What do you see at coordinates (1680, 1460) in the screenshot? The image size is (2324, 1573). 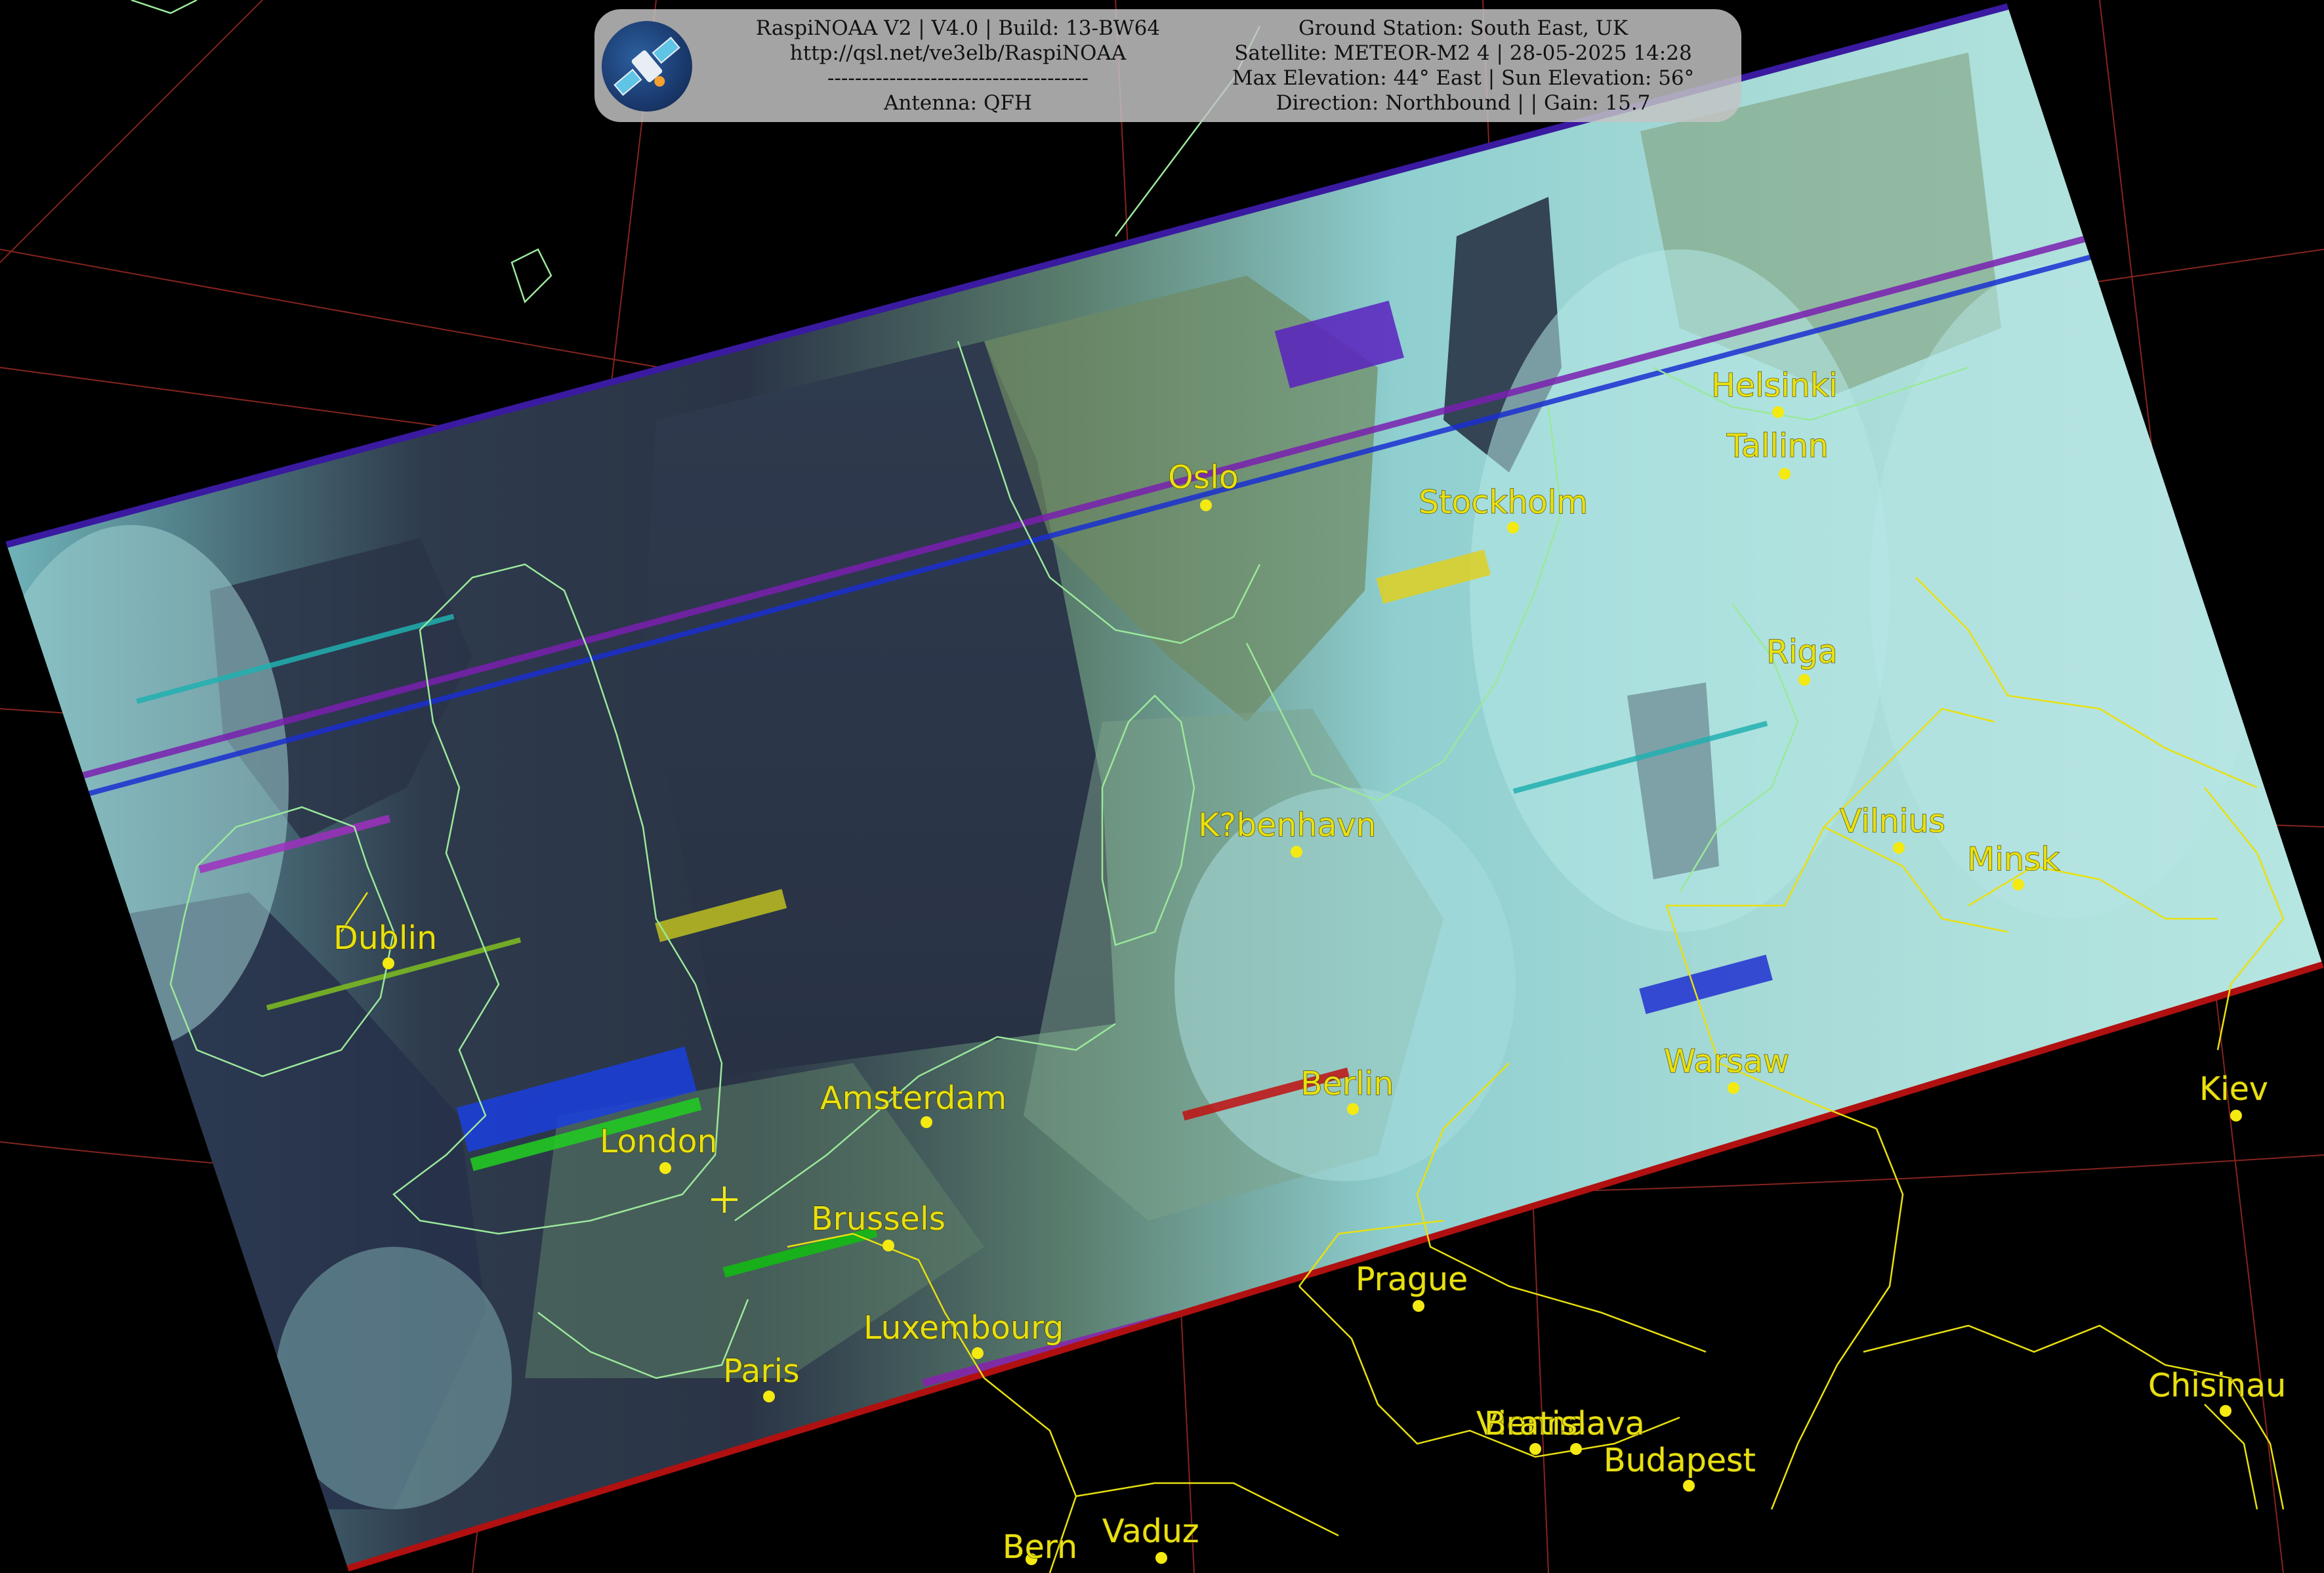 I see `city-label: Budapest` at bounding box center [1680, 1460].